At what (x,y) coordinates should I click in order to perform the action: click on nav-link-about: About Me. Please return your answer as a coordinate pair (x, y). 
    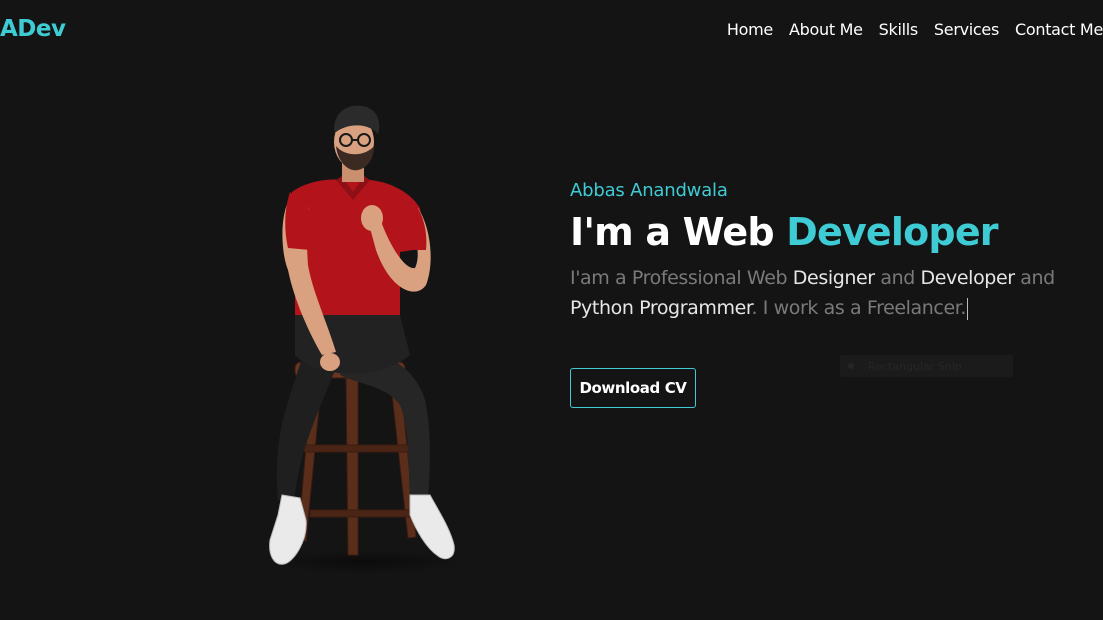
    Looking at the image, I should click on (826, 29).